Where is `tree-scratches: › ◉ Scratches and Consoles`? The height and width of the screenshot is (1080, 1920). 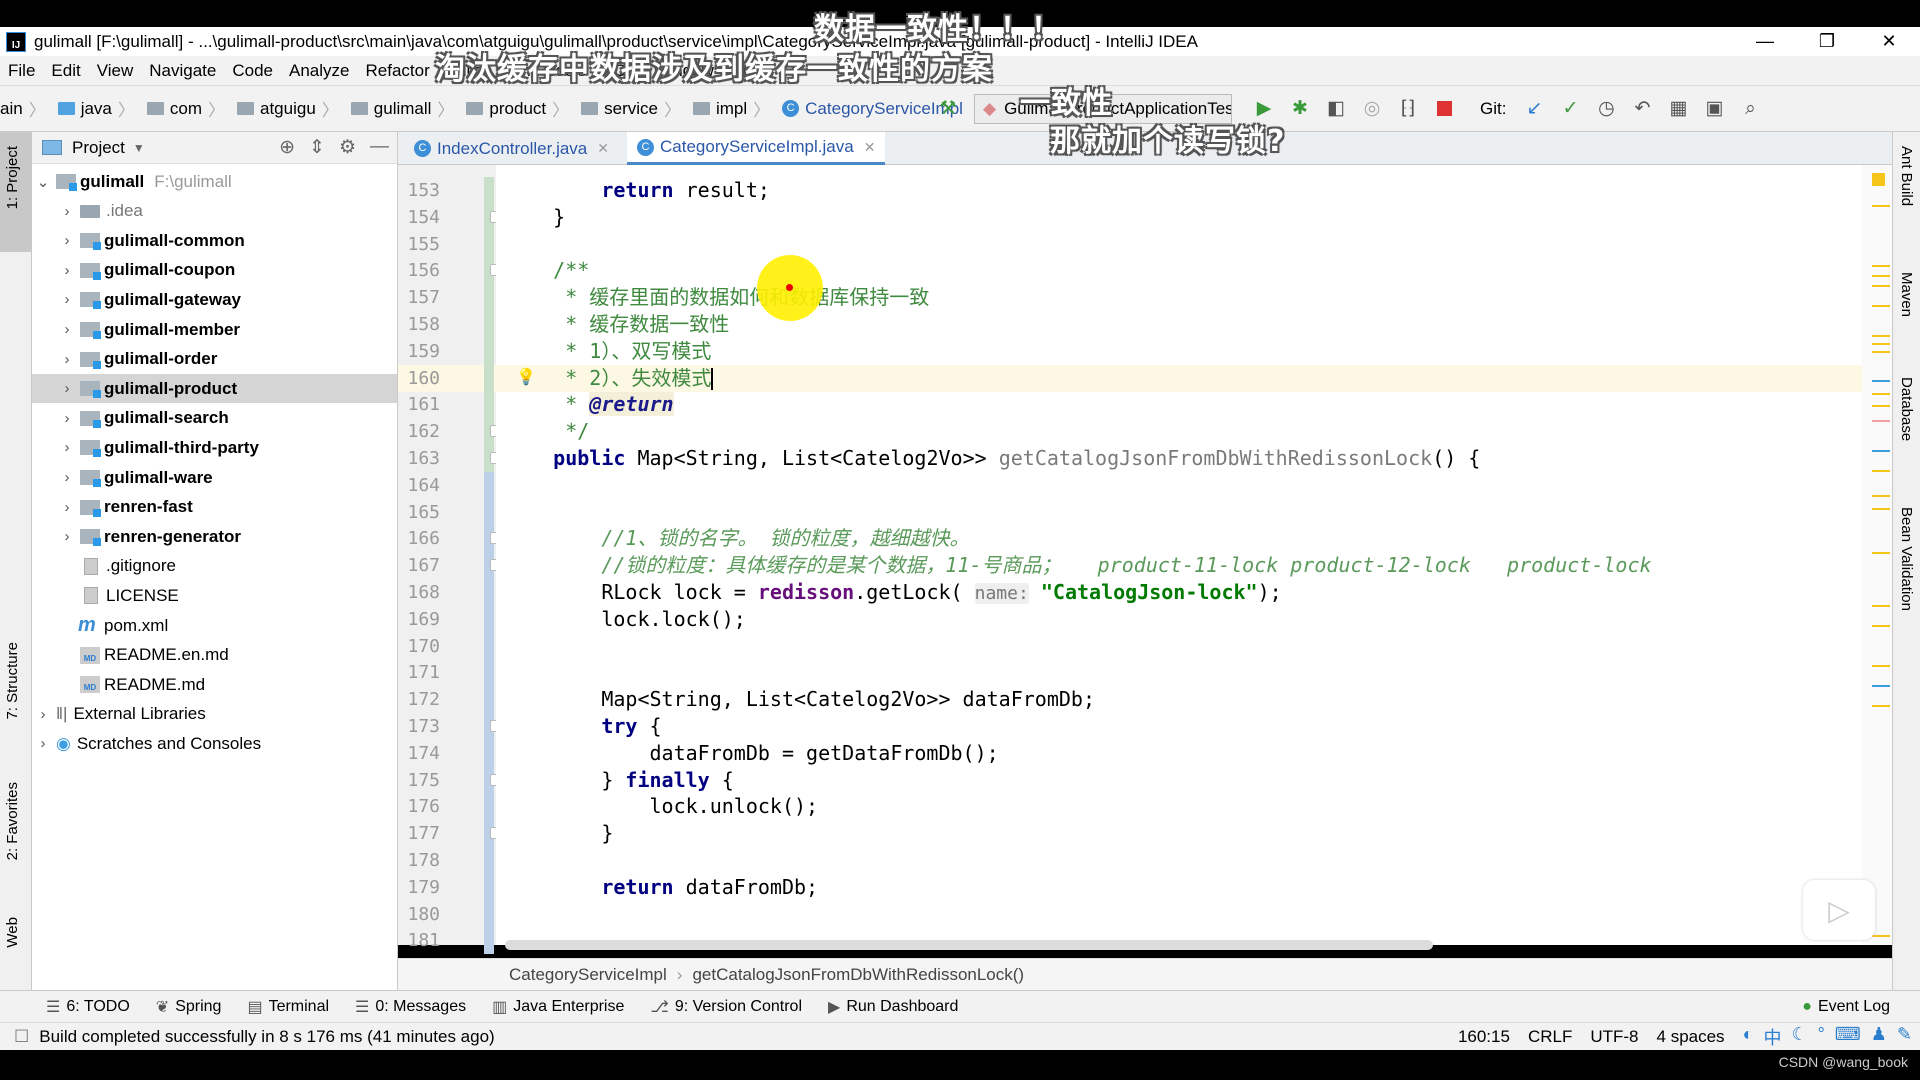
tree-scratches: › ◉ Scratches and Consoles is located at coordinates (214, 743).